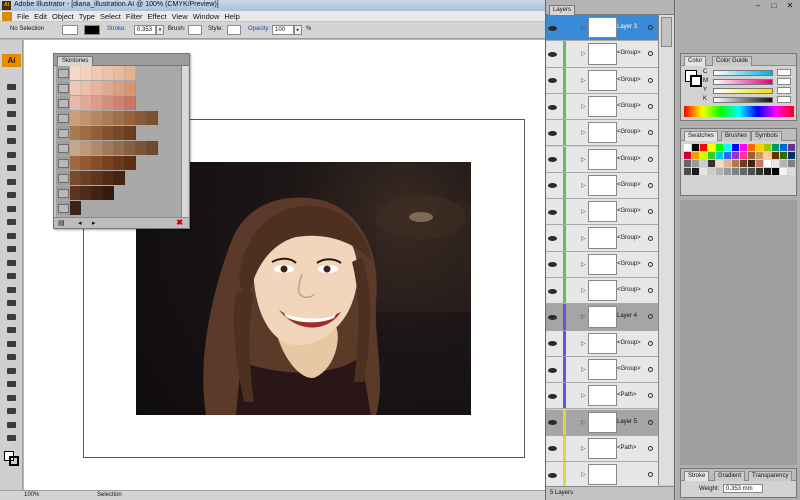 This screenshot has height=500, width=800. What do you see at coordinates (743, 82) in the screenshot?
I see `channel-gradient` at bounding box center [743, 82].